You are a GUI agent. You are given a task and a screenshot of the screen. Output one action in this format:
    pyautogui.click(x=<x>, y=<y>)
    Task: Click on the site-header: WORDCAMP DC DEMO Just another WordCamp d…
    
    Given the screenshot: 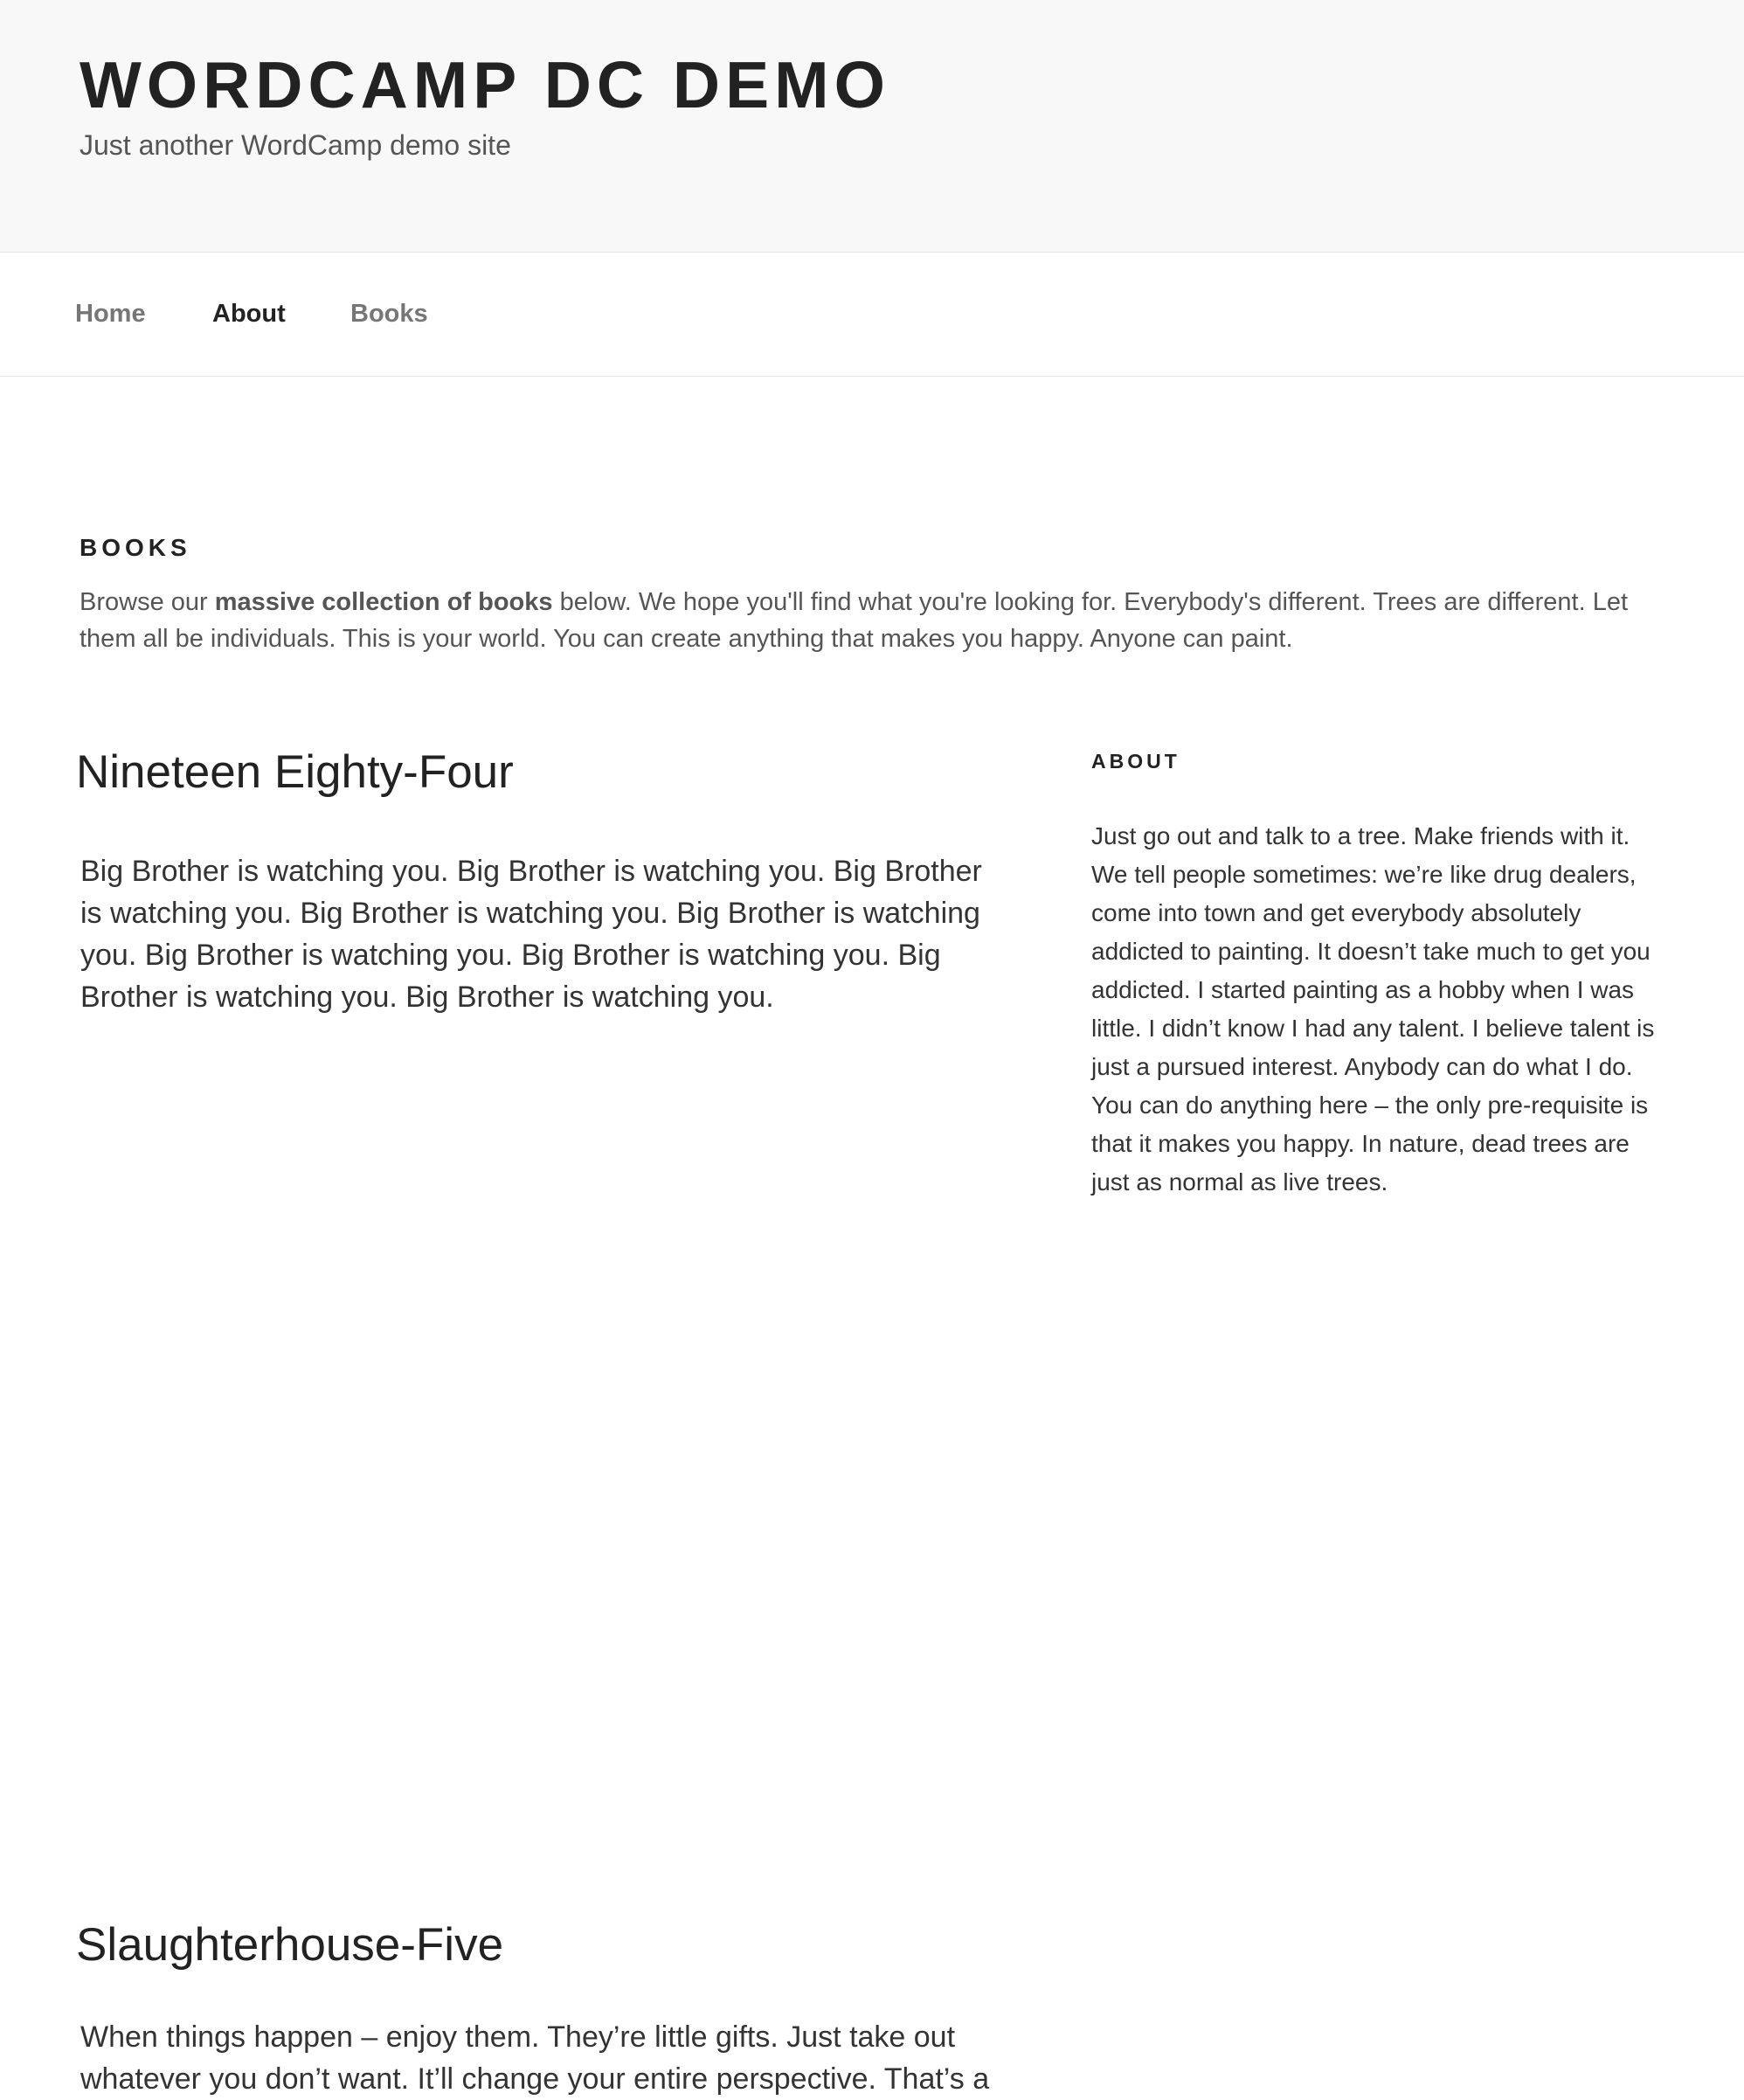 What is the action you would take?
    pyautogui.click(x=872, y=127)
    